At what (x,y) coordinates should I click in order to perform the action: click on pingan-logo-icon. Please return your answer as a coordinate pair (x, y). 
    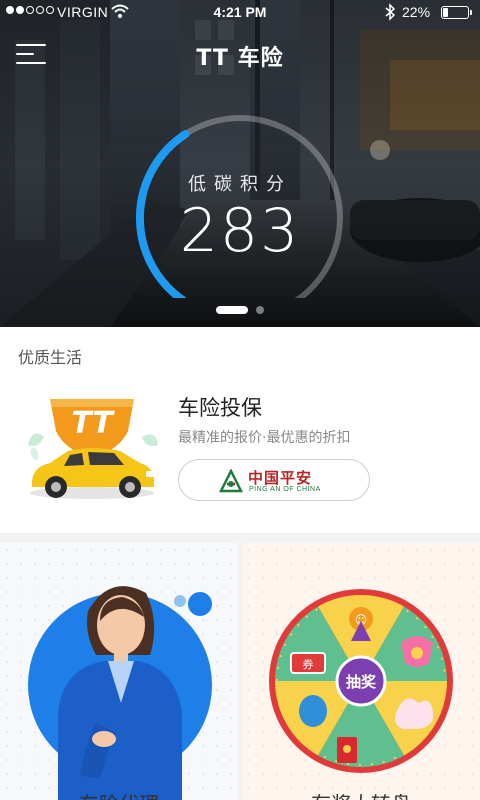
    Looking at the image, I should click on (231, 481).